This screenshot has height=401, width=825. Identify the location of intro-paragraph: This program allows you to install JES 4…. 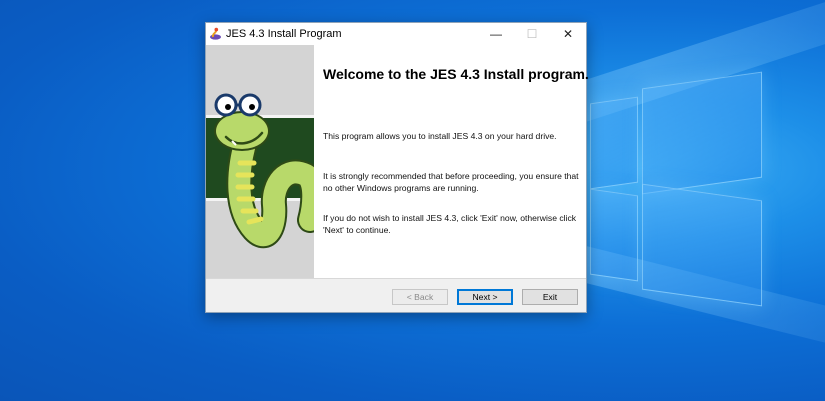
(440, 136).